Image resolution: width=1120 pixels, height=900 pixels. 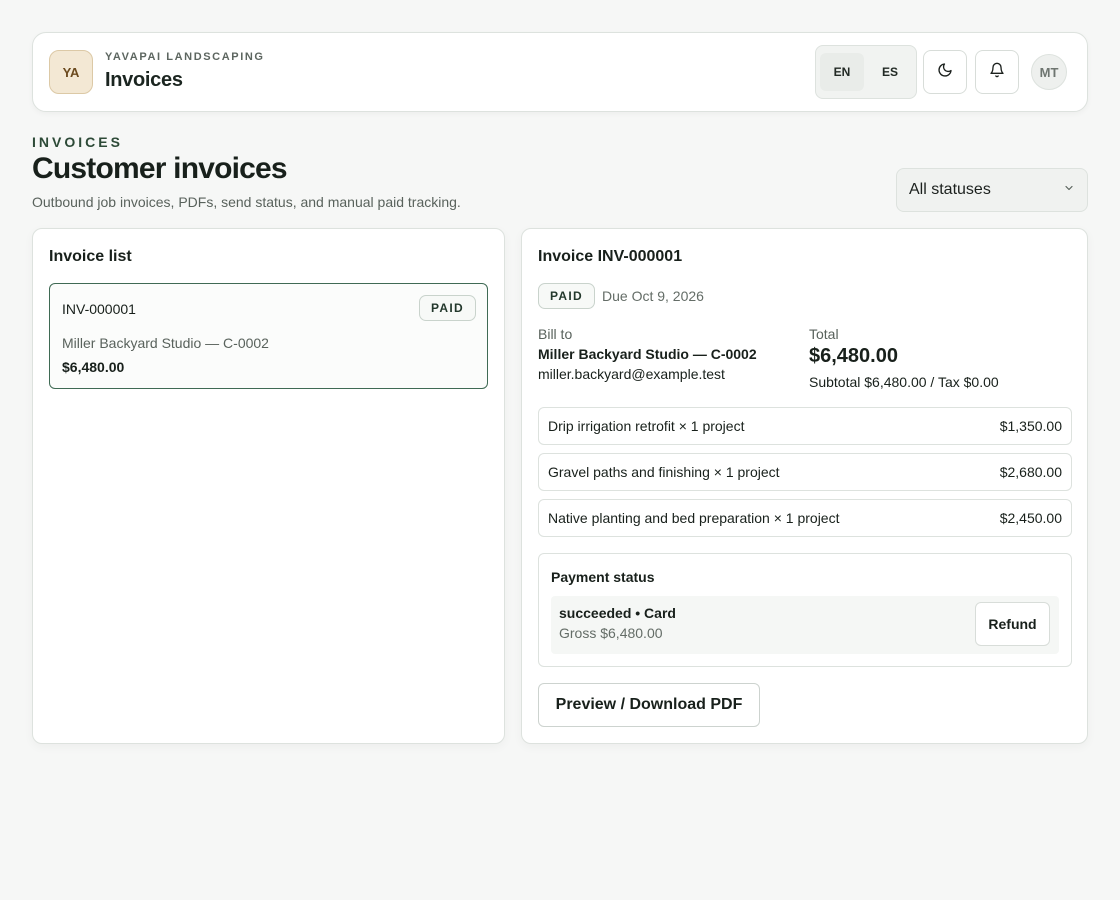 What do you see at coordinates (824, 334) in the screenshot?
I see `total-label: Total` at bounding box center [824, 334].